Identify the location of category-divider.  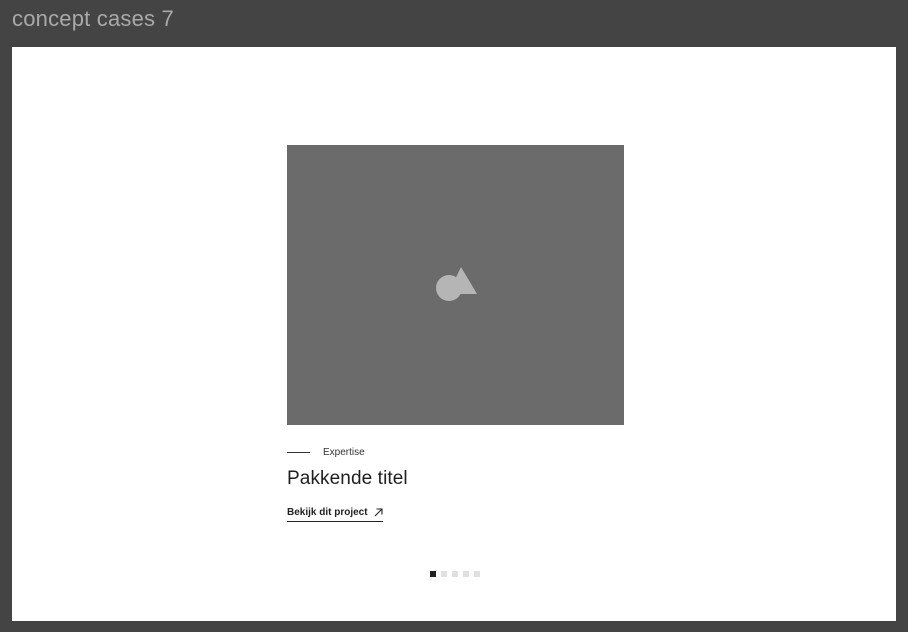
(298, 452).